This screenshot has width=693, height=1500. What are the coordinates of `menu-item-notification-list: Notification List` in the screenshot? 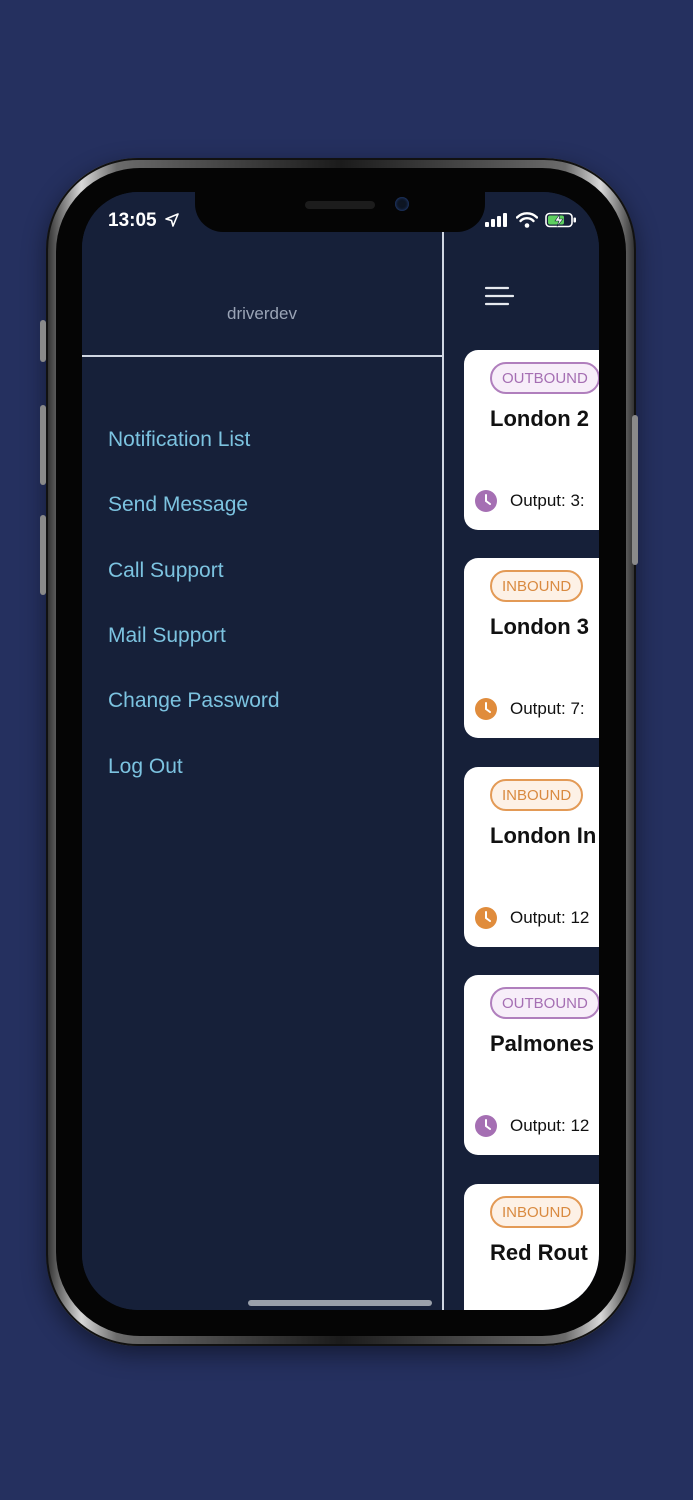 It's located at (179, 440).